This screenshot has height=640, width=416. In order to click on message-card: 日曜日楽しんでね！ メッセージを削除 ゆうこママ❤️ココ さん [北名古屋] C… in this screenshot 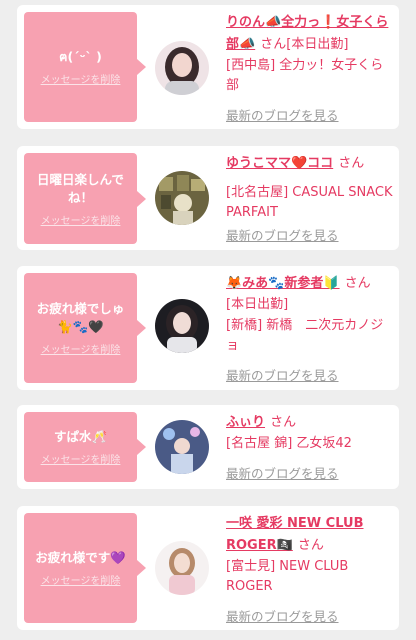, I will do `click(208, 198)`.